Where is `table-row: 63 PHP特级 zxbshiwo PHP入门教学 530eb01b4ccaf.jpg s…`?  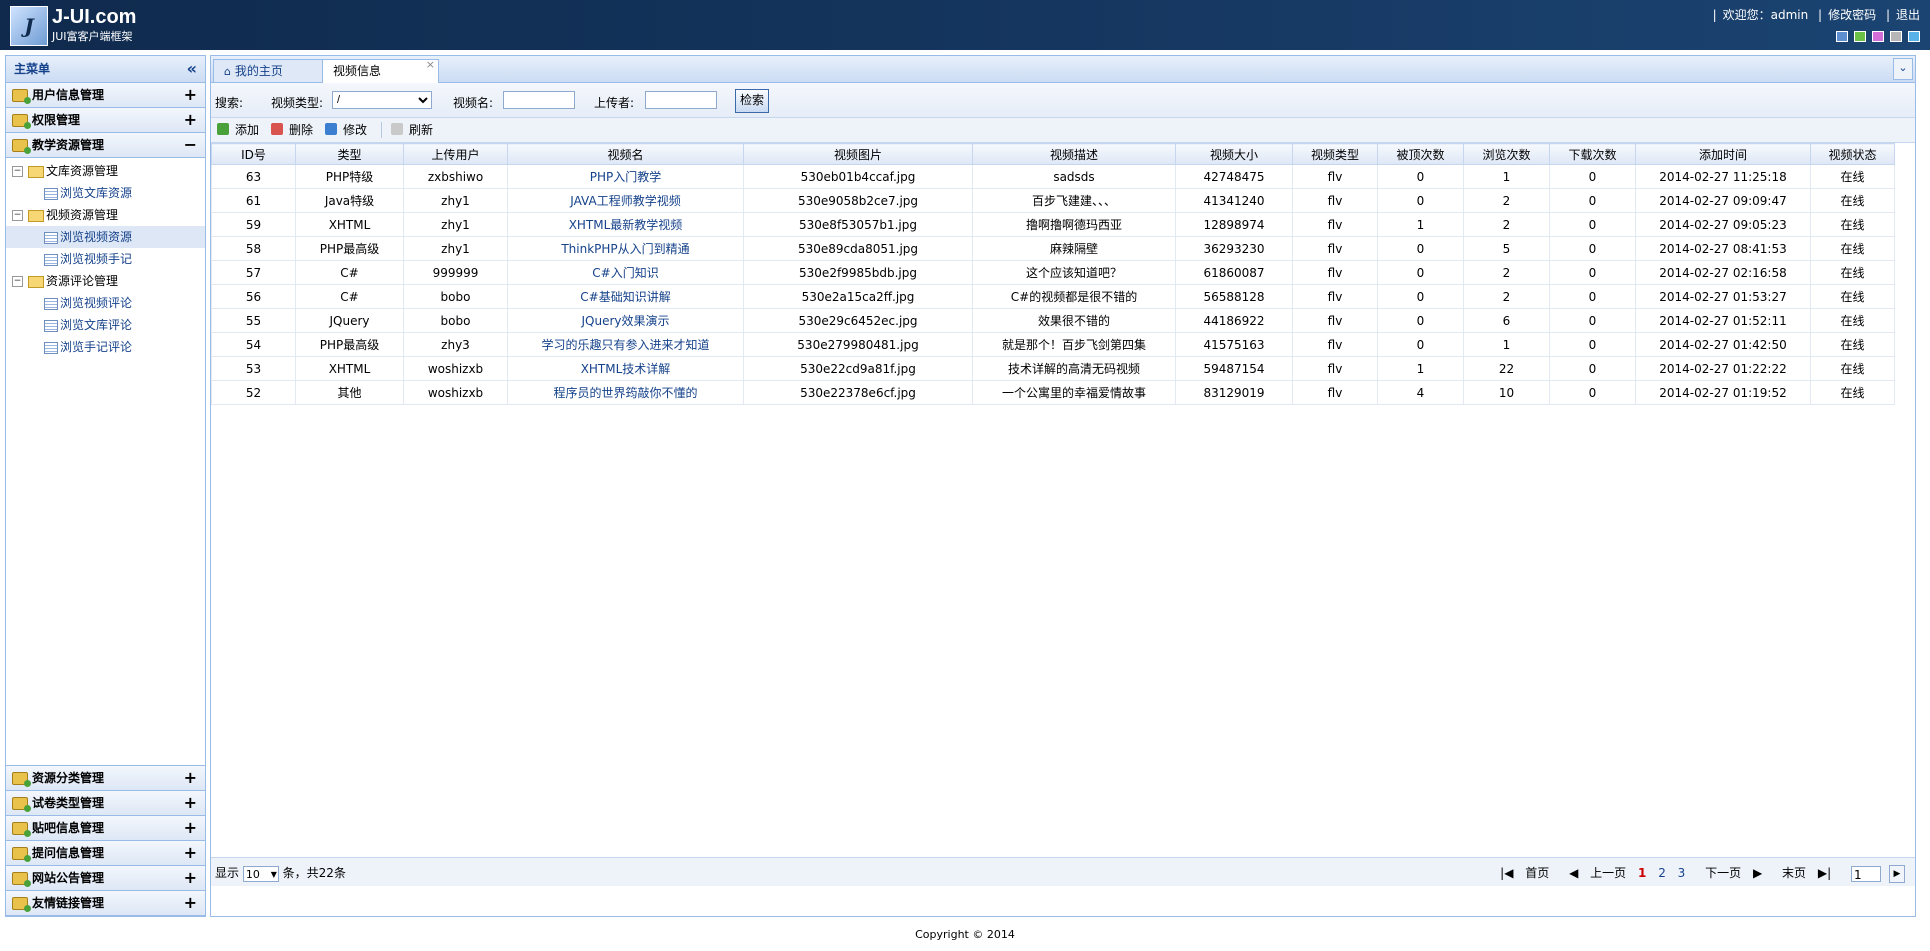
table-row: 63 PHP特级 zxbshiwo PHP入门教学 530eb01b4ccaf.jpg s… is located at coordinates (1053, 176).